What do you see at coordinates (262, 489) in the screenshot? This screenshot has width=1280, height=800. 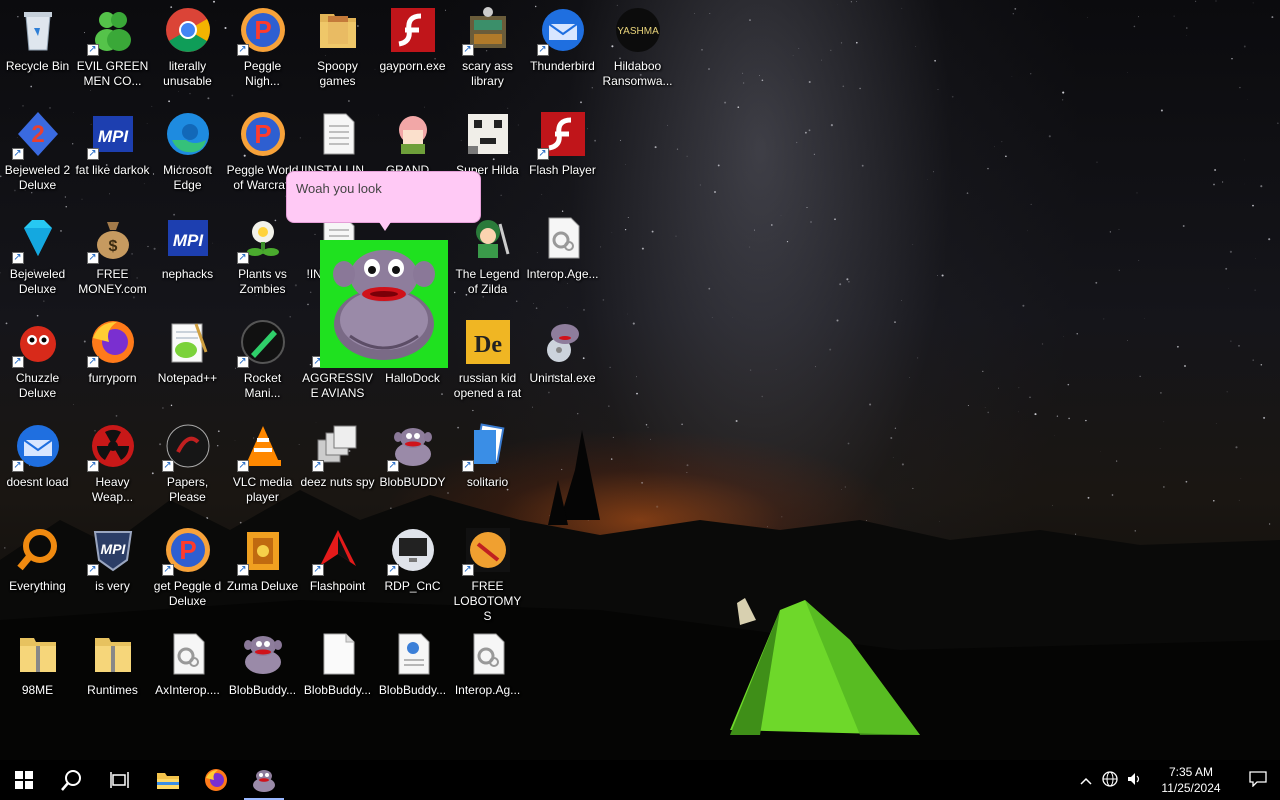 I see `desktop-icon-label: VLC media player` at bounding box center [262, 489].